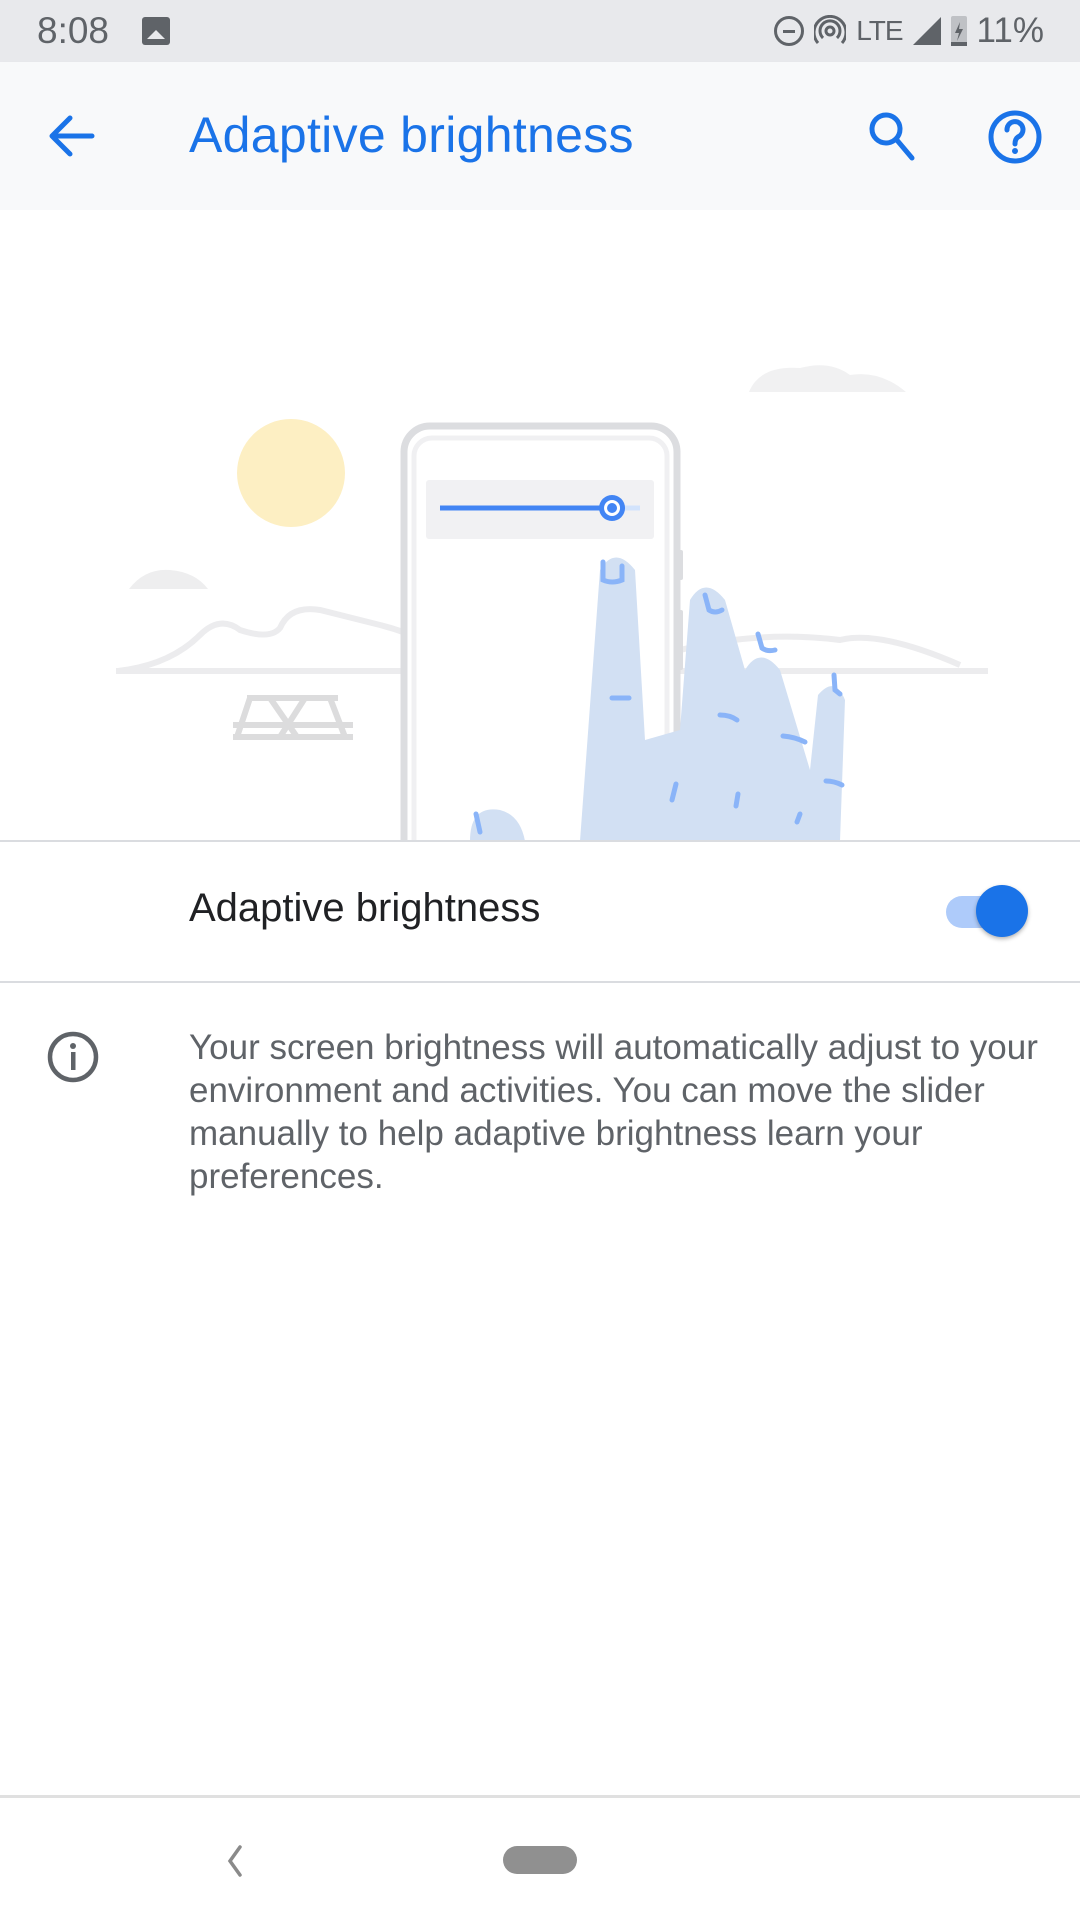 The width and height of the screenshot is (1080, 1923). Describe the element at coordinates (958, 31) in the screenshot. I see `battery-charging-icon` at that location.